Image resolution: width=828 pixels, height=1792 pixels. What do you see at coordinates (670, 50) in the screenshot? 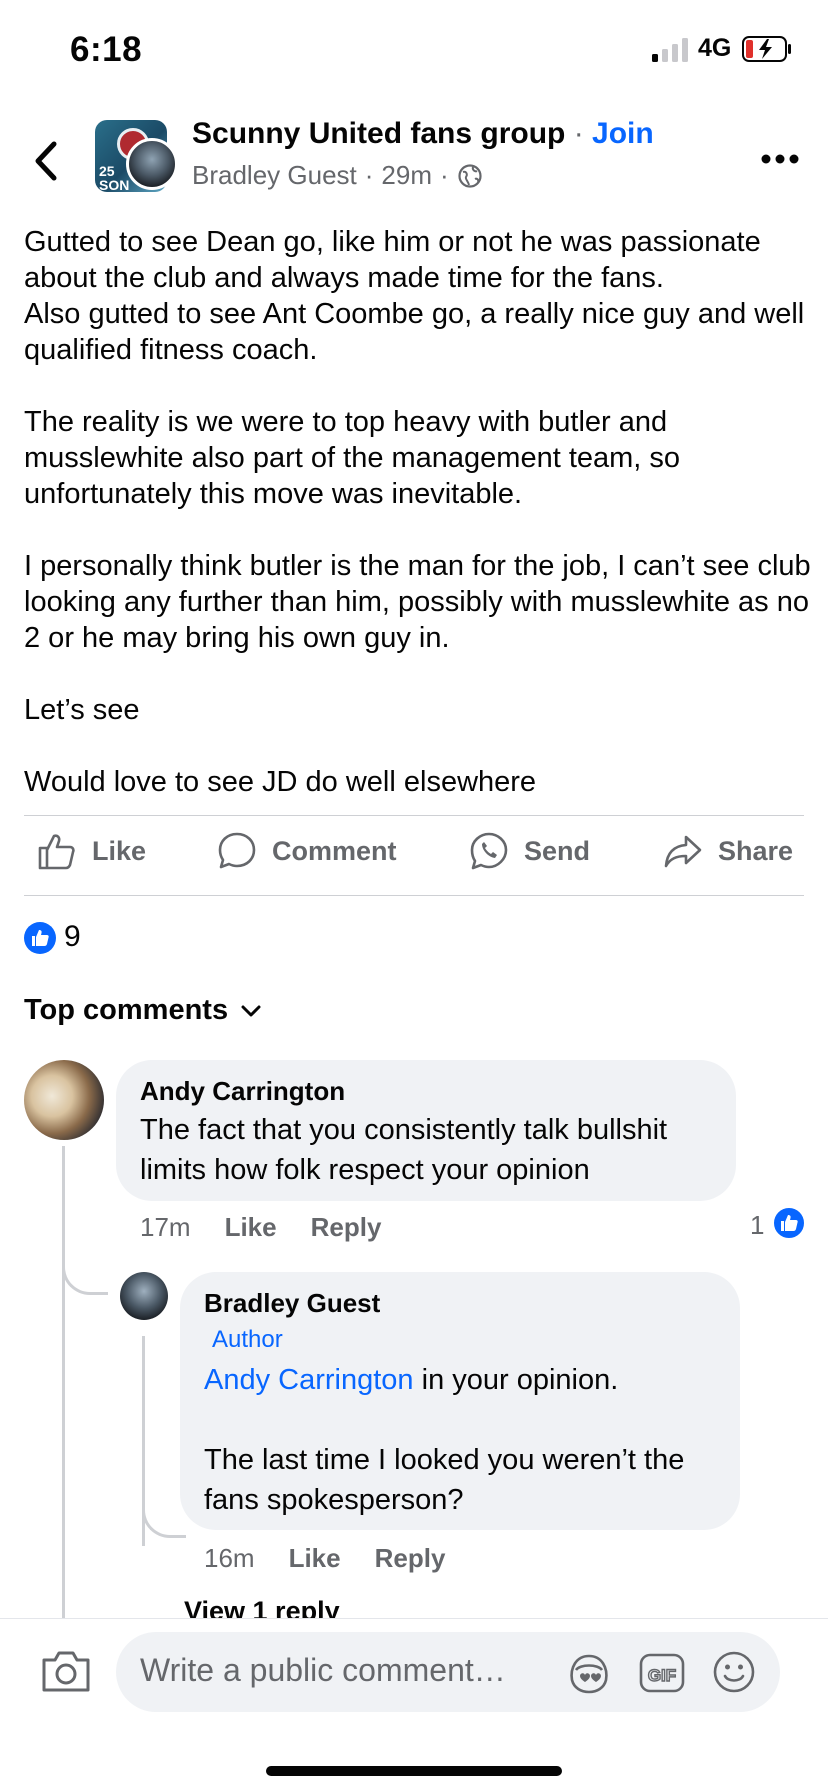
I see `signal-icon` at bounding box center [670, 50].